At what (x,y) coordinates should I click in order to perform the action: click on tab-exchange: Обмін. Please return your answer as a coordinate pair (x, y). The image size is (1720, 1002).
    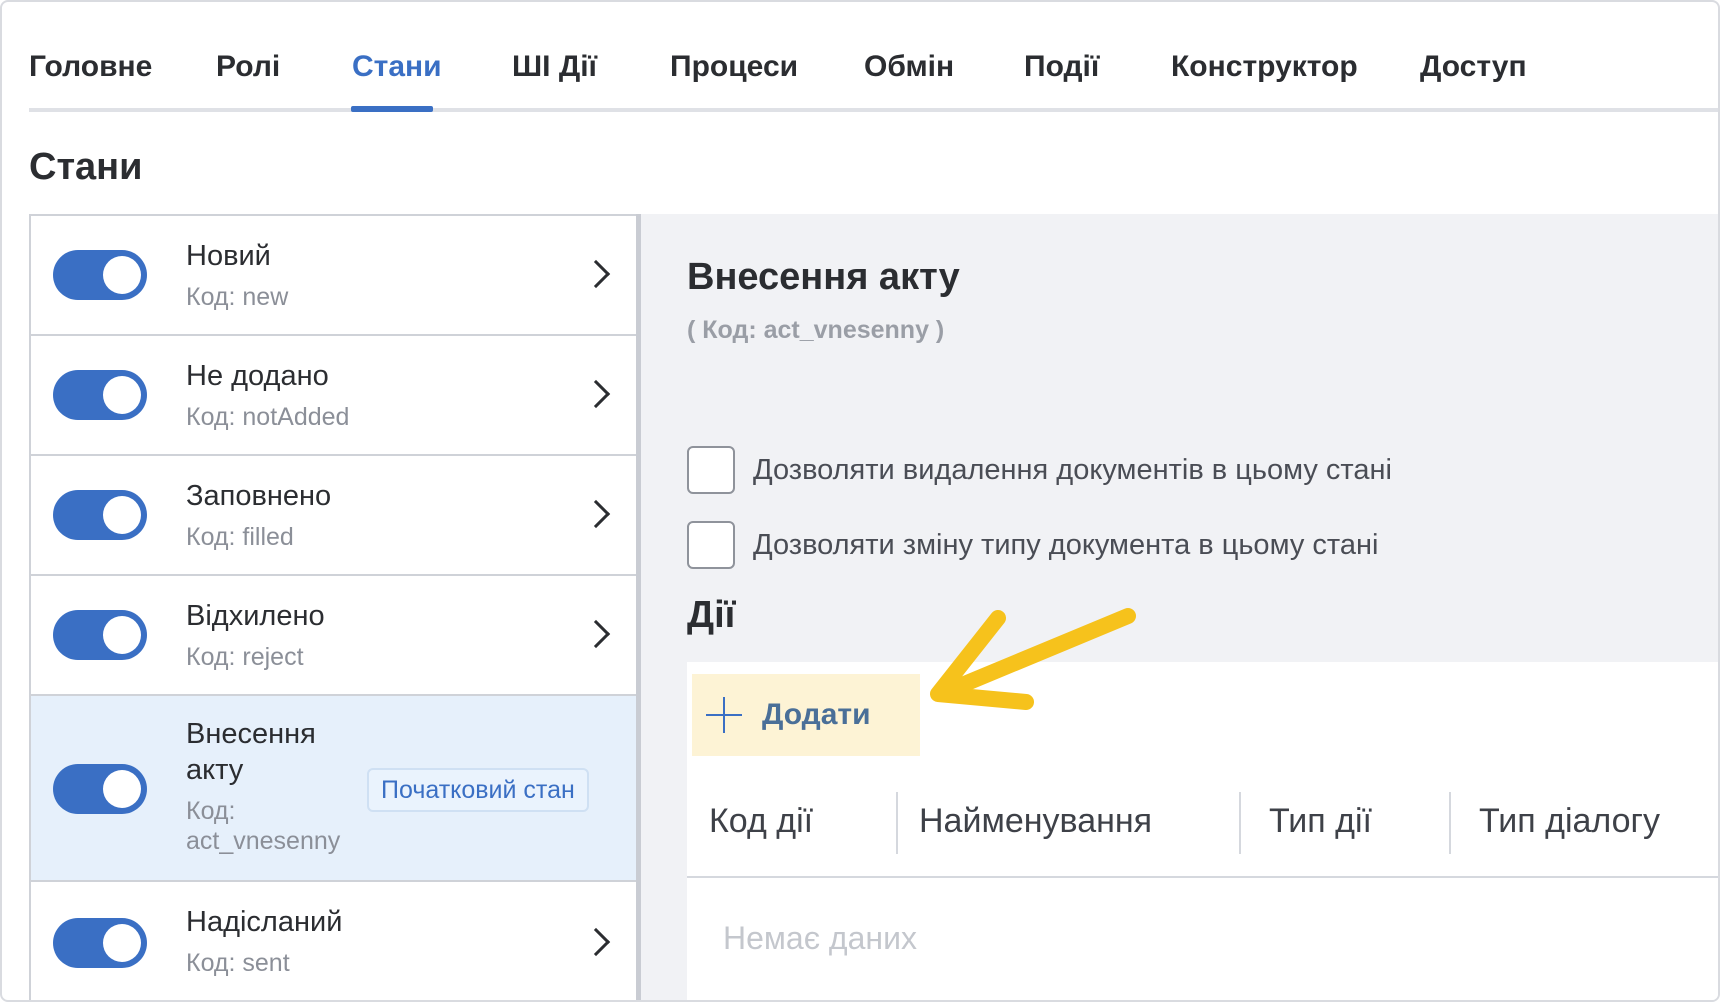
    Looking at the image, I should click on (909, 67).